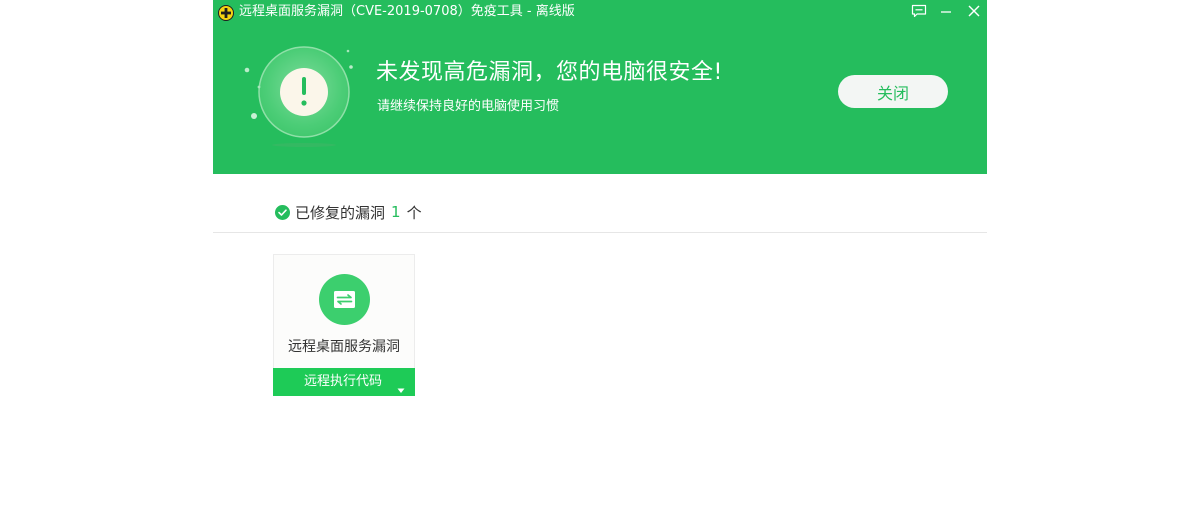 Image resolution: width=1200 pixels, height=513 pixels. I want to click on check-circle-icon, so click(285, 212).